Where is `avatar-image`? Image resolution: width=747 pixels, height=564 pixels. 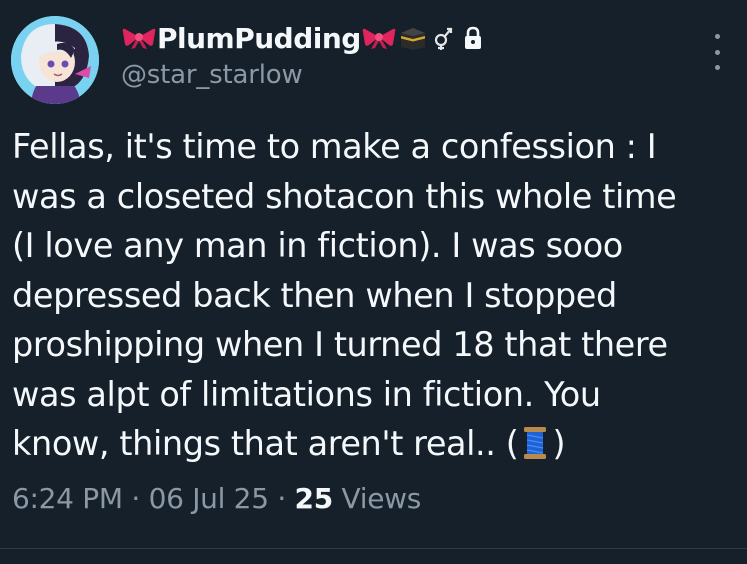 avatar-image is located at coordinates (55, 60).